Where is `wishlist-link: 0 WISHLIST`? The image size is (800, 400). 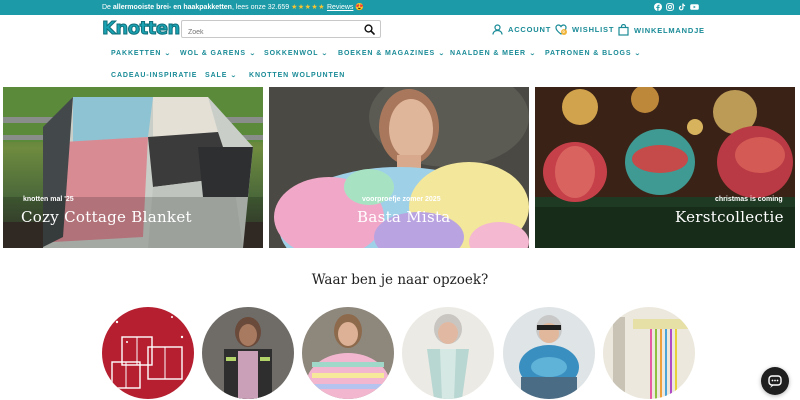 wishlist-link: 0 WISHLIST is located at coordinates (584, 29).